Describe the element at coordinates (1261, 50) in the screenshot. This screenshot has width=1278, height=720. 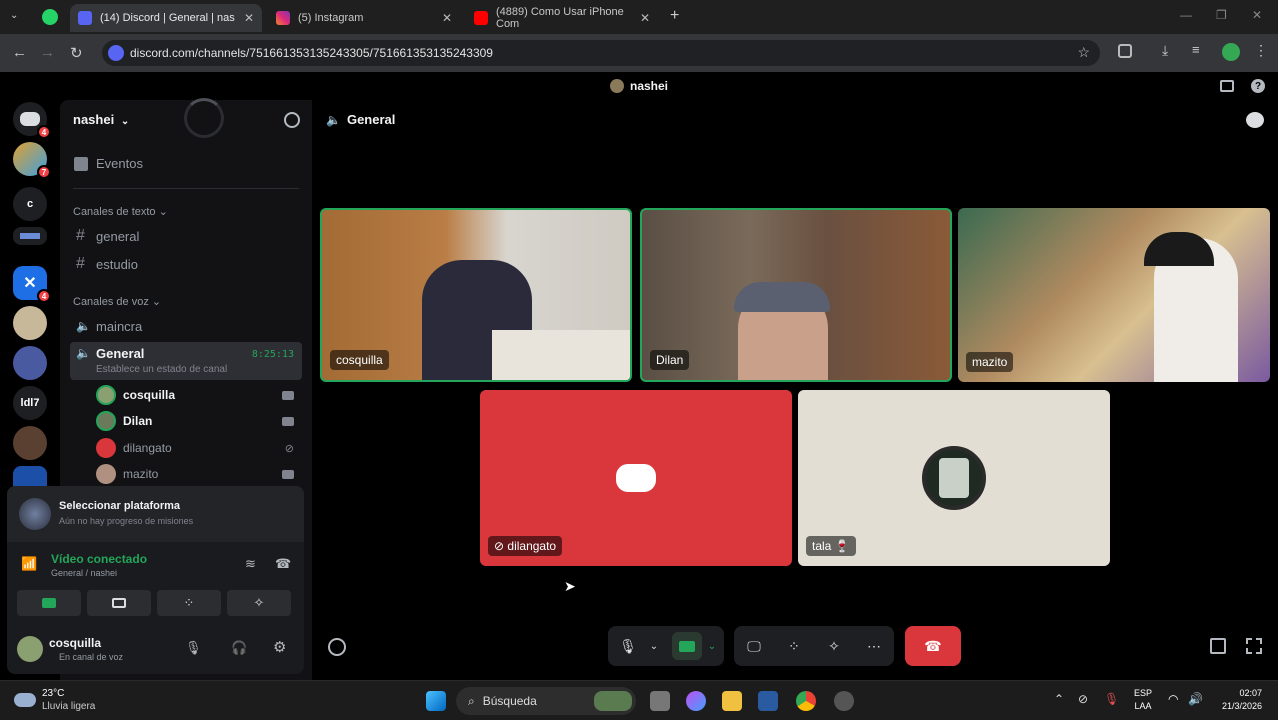
I see `browser-menu-icon: ⋮` at that location.